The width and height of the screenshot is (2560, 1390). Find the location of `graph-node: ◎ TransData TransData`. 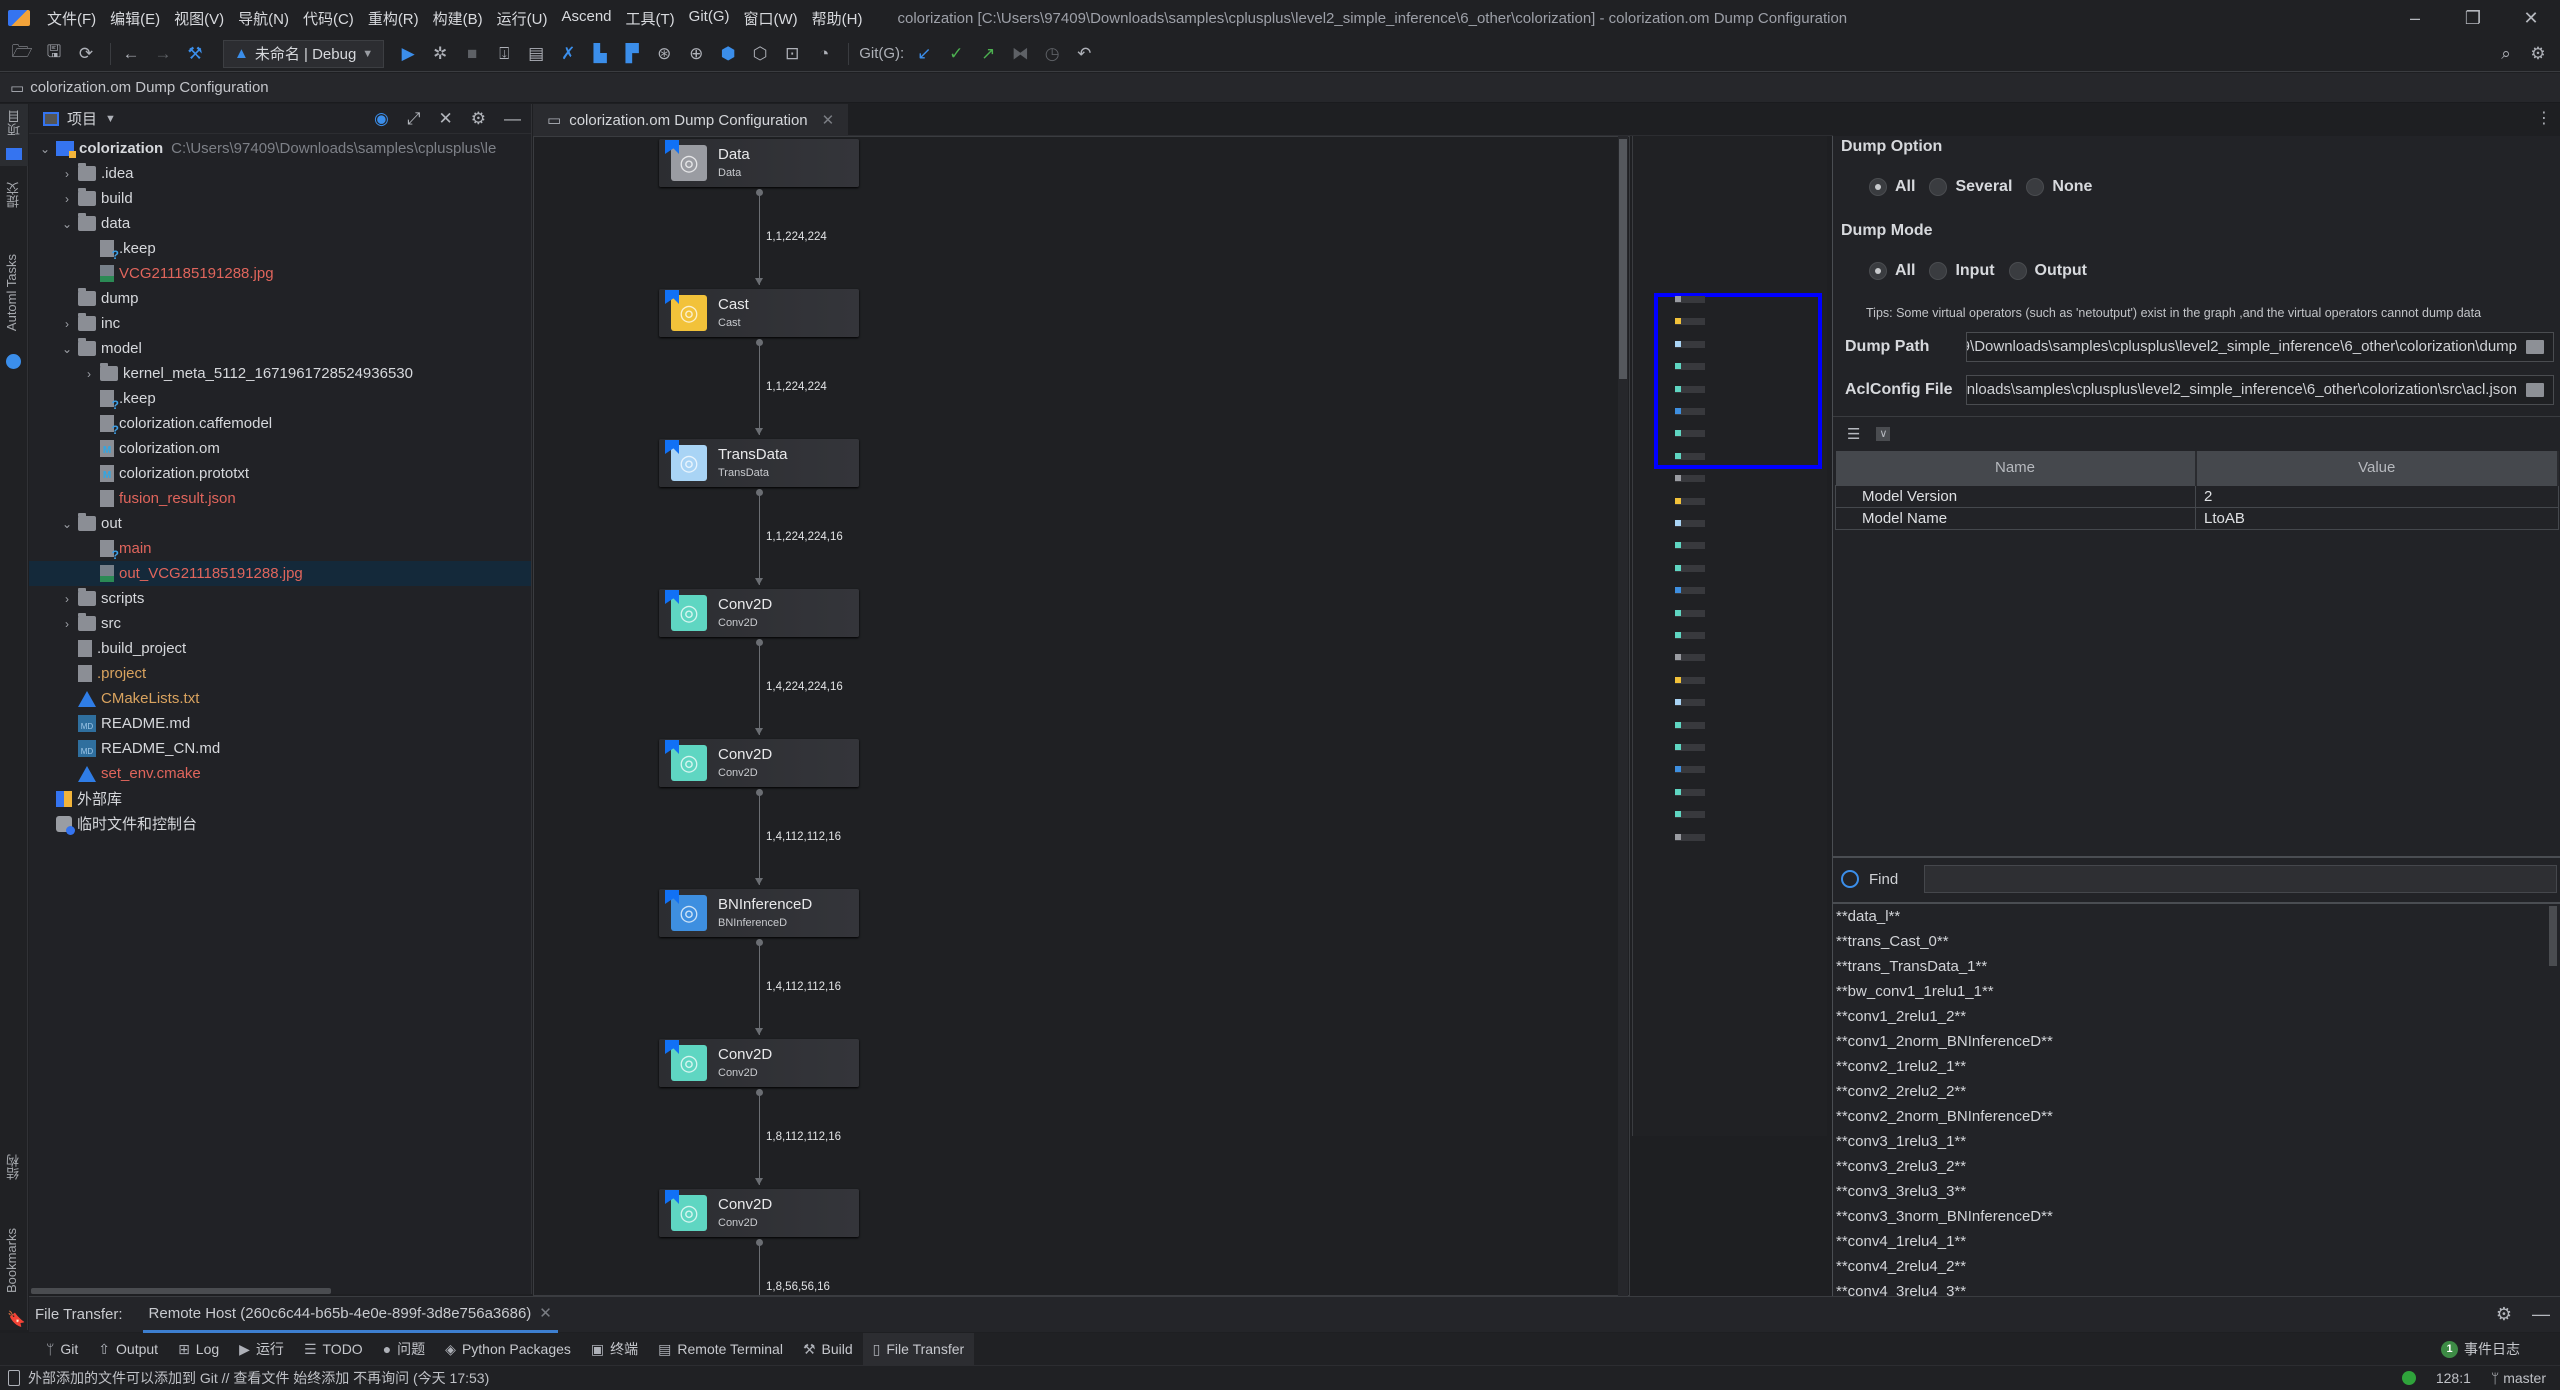

graph-node: ◎ TransData TransData is located at coordinates (759, 463).